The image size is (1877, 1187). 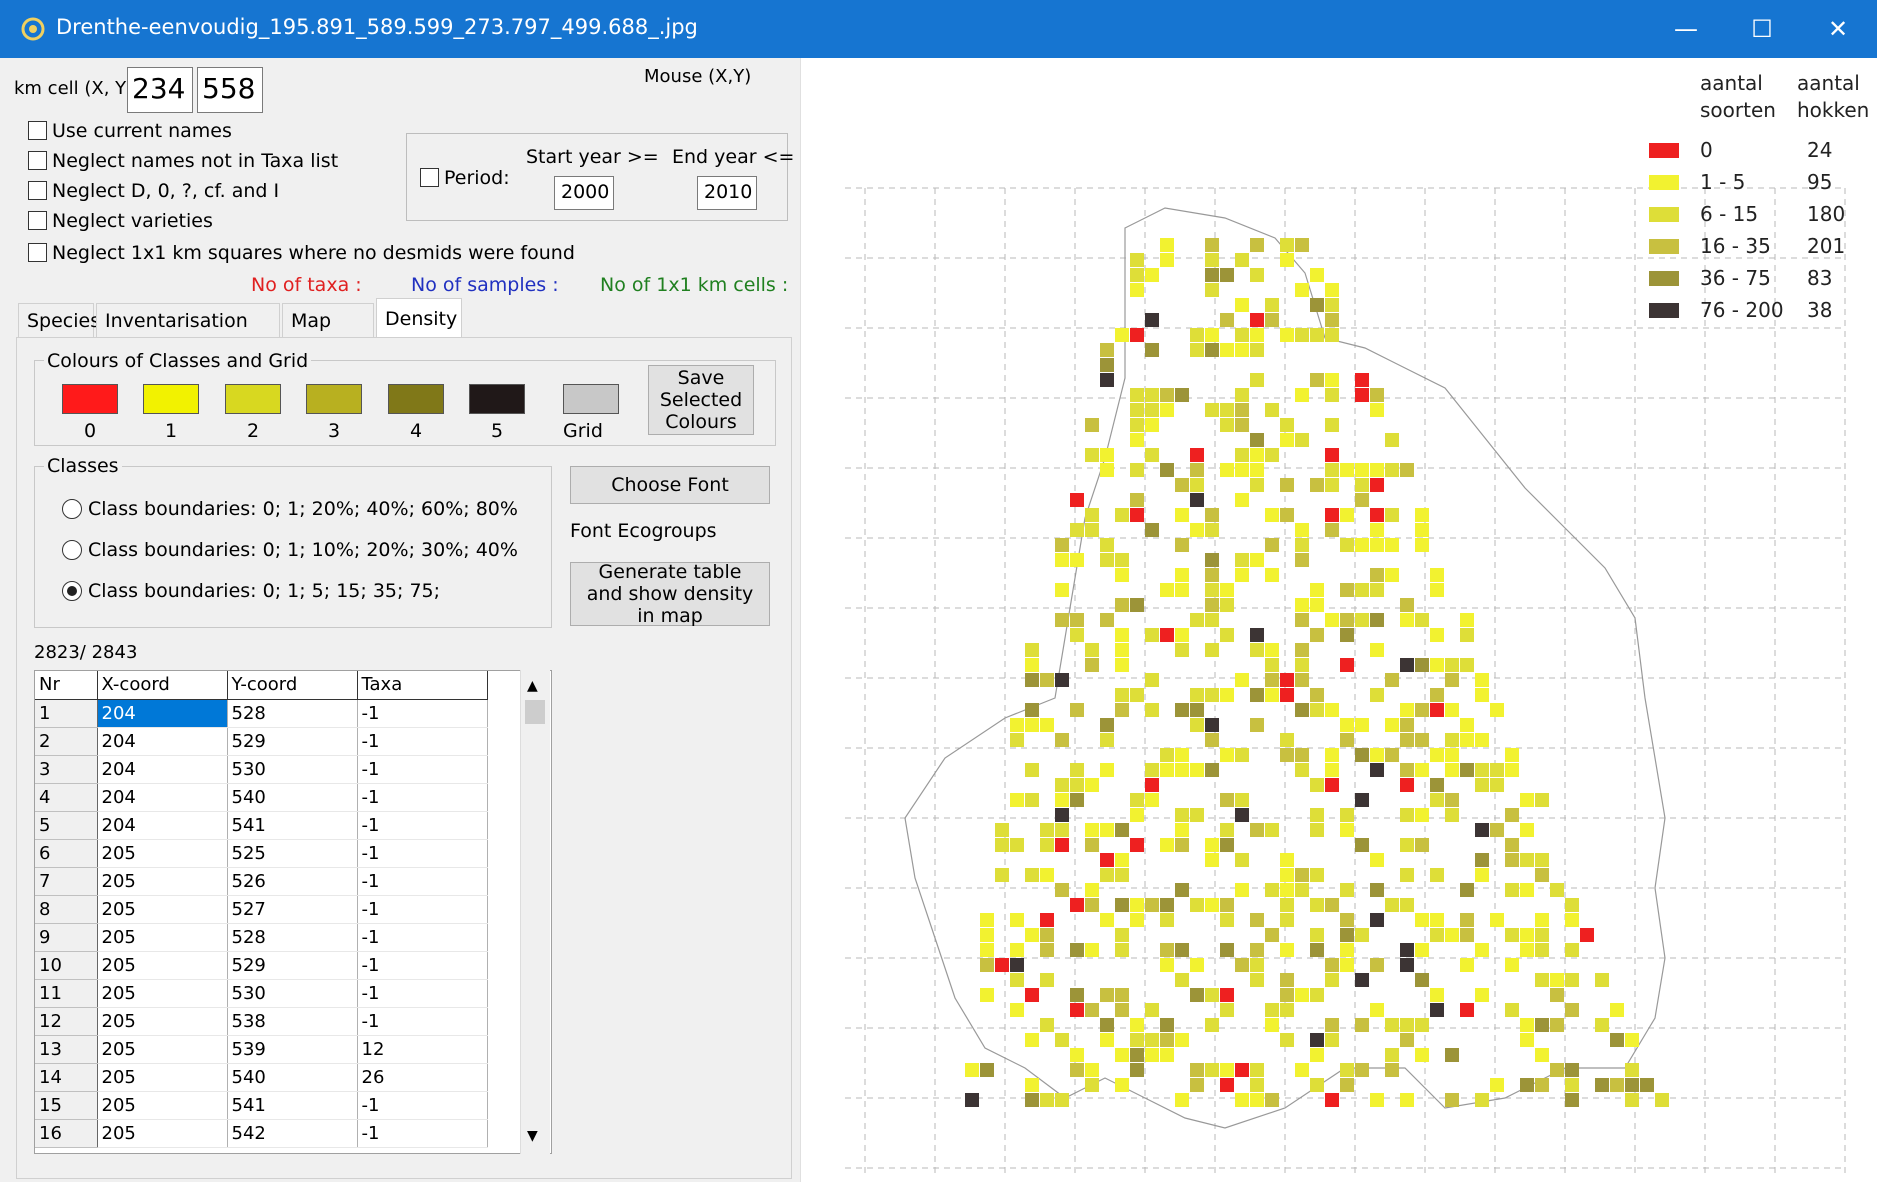 I want to click on table-row: 6 205 525 -1, so click(x=261, y=853).